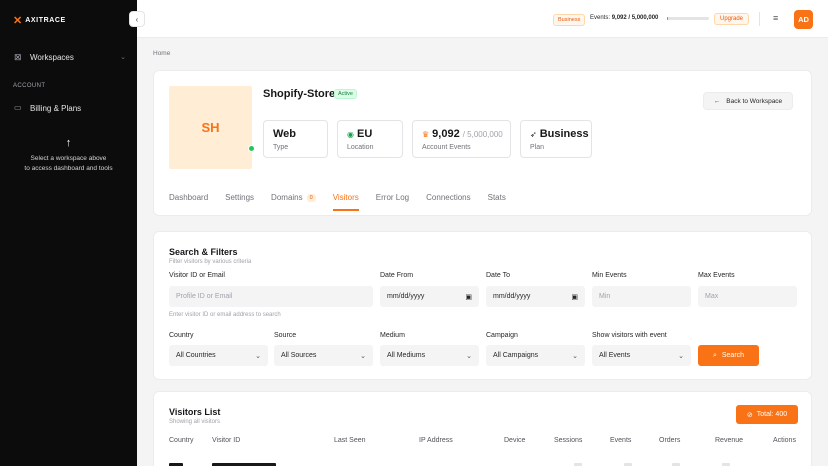 Image resolution: width=828 pixels, height=466 pixels. Describe the element at coordinates (29, 86) in the screenshot. I see `sidebar-section-label: ACCOUNT` at that location.